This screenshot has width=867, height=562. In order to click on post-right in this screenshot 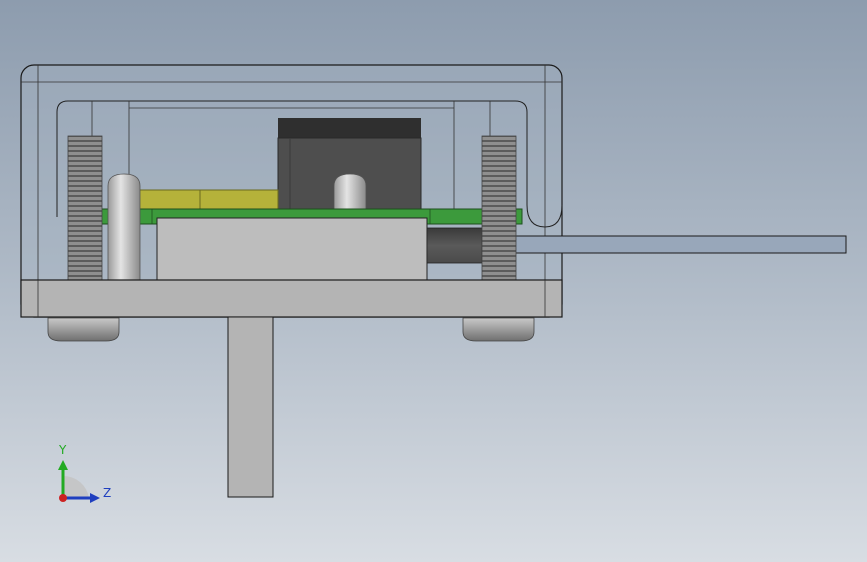, I will do `click(350, 191)`.